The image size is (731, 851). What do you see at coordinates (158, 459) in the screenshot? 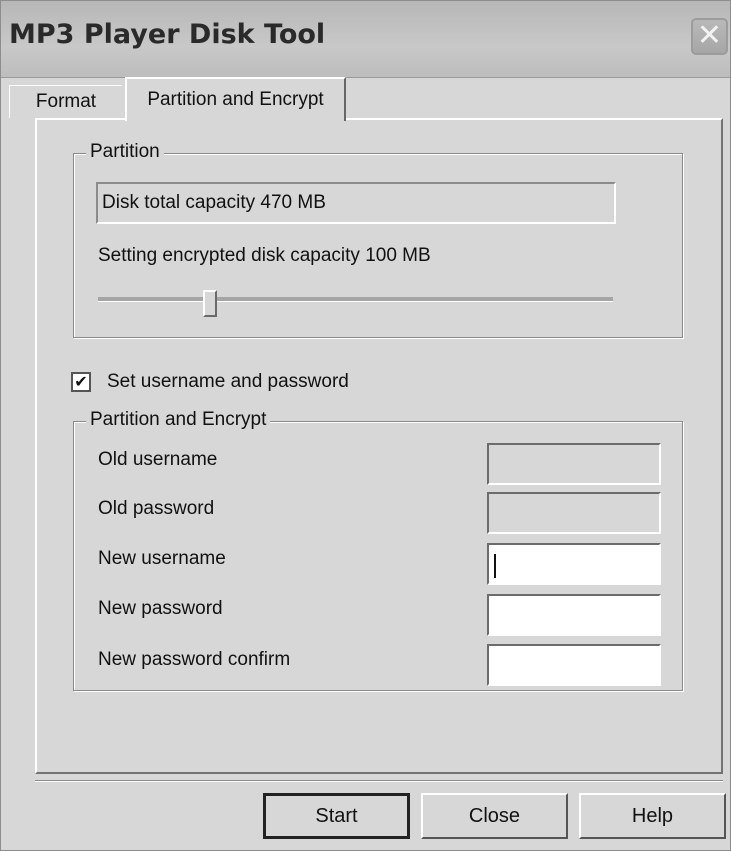
I see `old-username-label: Old username` at bounding box center [158, 459].